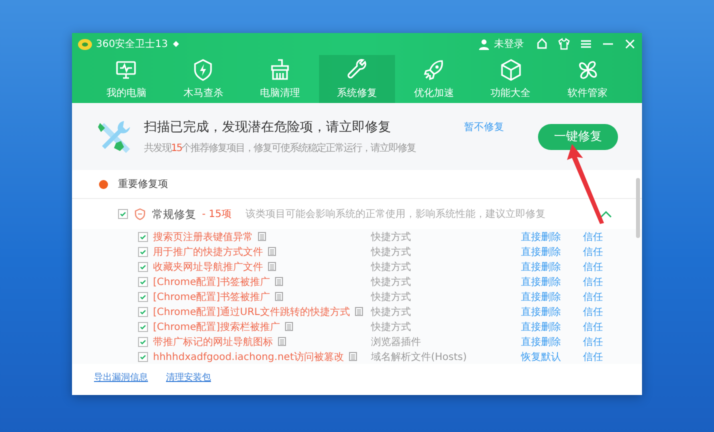 The image size is (714, 432). Describe the element at coordinates (132, 44) in the screenshot. I see `window-title: 360安全卫士13` at that location.